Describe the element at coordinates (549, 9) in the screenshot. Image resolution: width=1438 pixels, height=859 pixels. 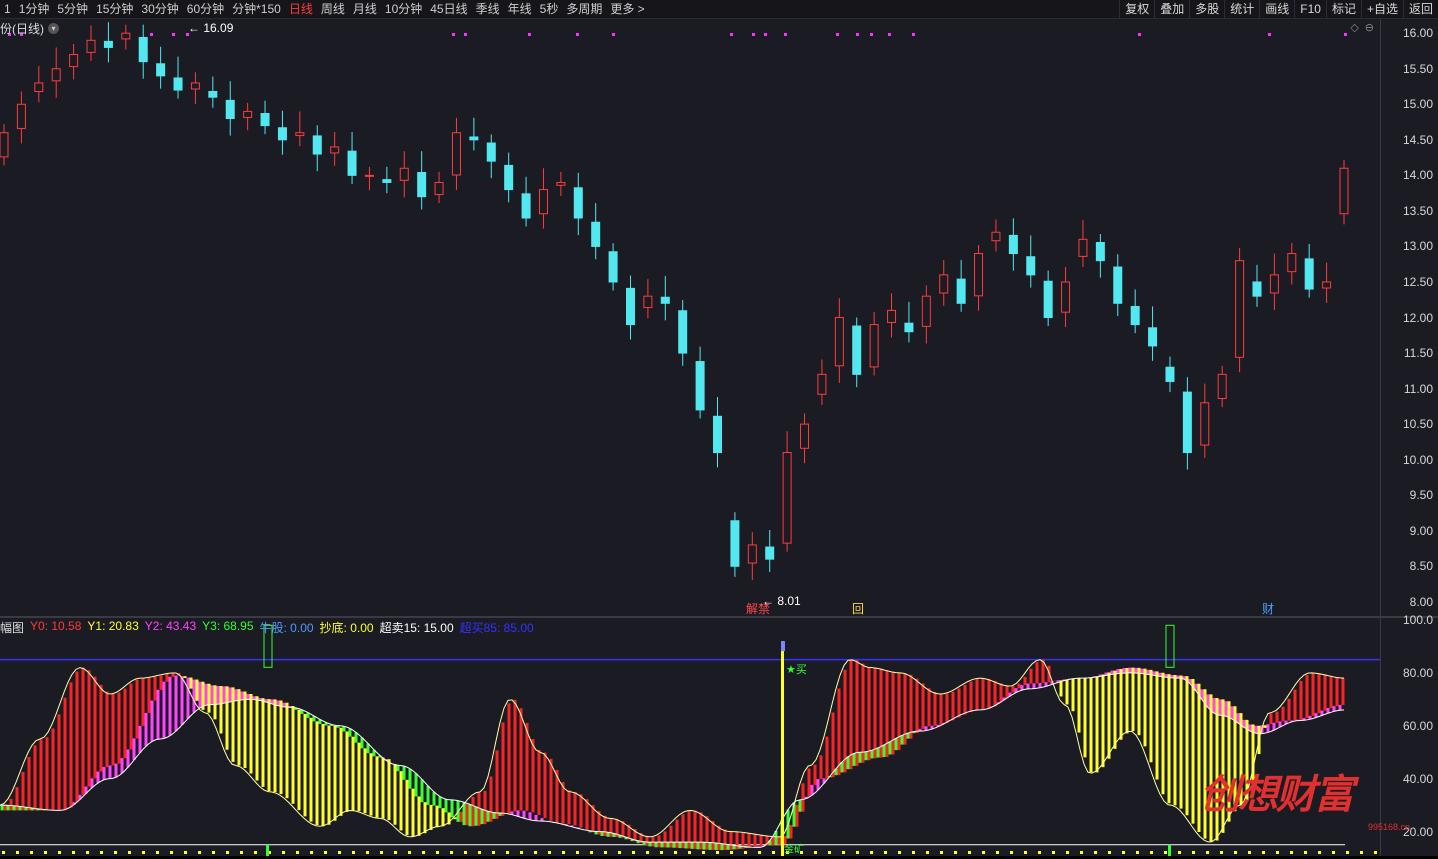
I see `period-tab: 5秒` at that location.